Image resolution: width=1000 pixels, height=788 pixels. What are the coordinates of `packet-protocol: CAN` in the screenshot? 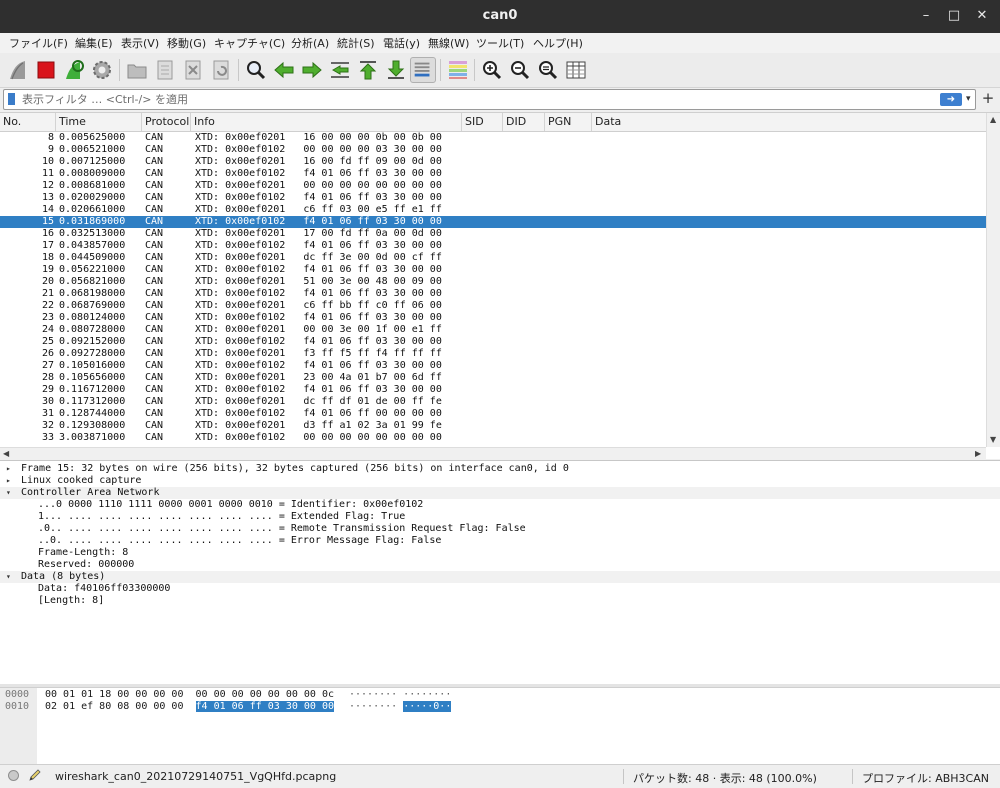 It's located at (154, 245).